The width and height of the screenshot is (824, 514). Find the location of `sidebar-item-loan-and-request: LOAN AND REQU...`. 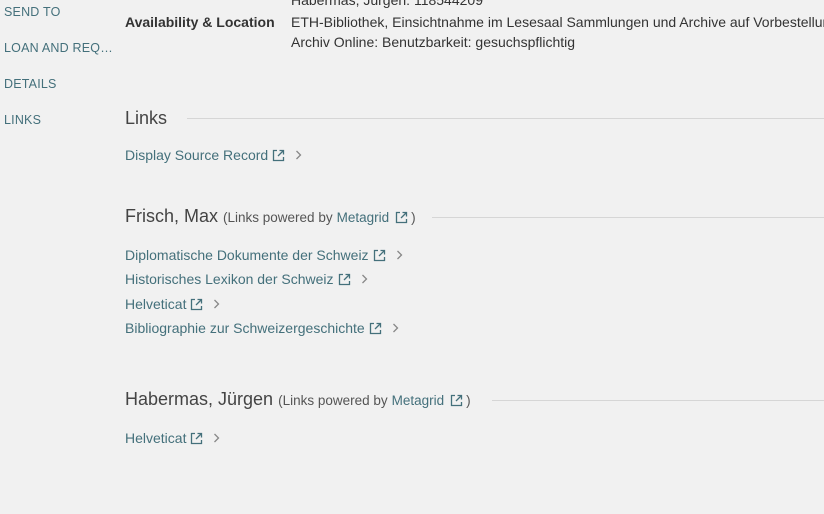

sidebar-item-loan-and-request: LOAN AND REQU... is located at coordinates (61, 48).